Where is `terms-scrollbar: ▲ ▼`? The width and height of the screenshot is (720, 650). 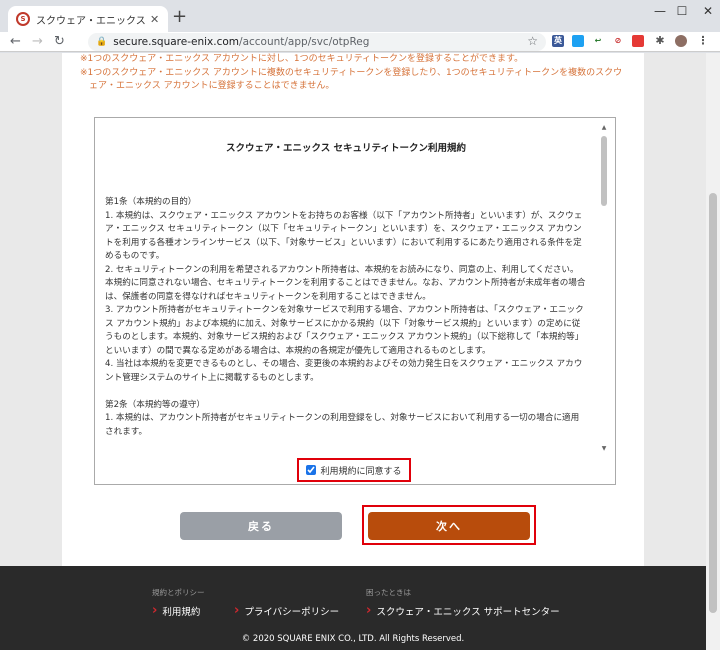 terms-scrollbar: ▲ ▼ is located at coordinates (604, 288).